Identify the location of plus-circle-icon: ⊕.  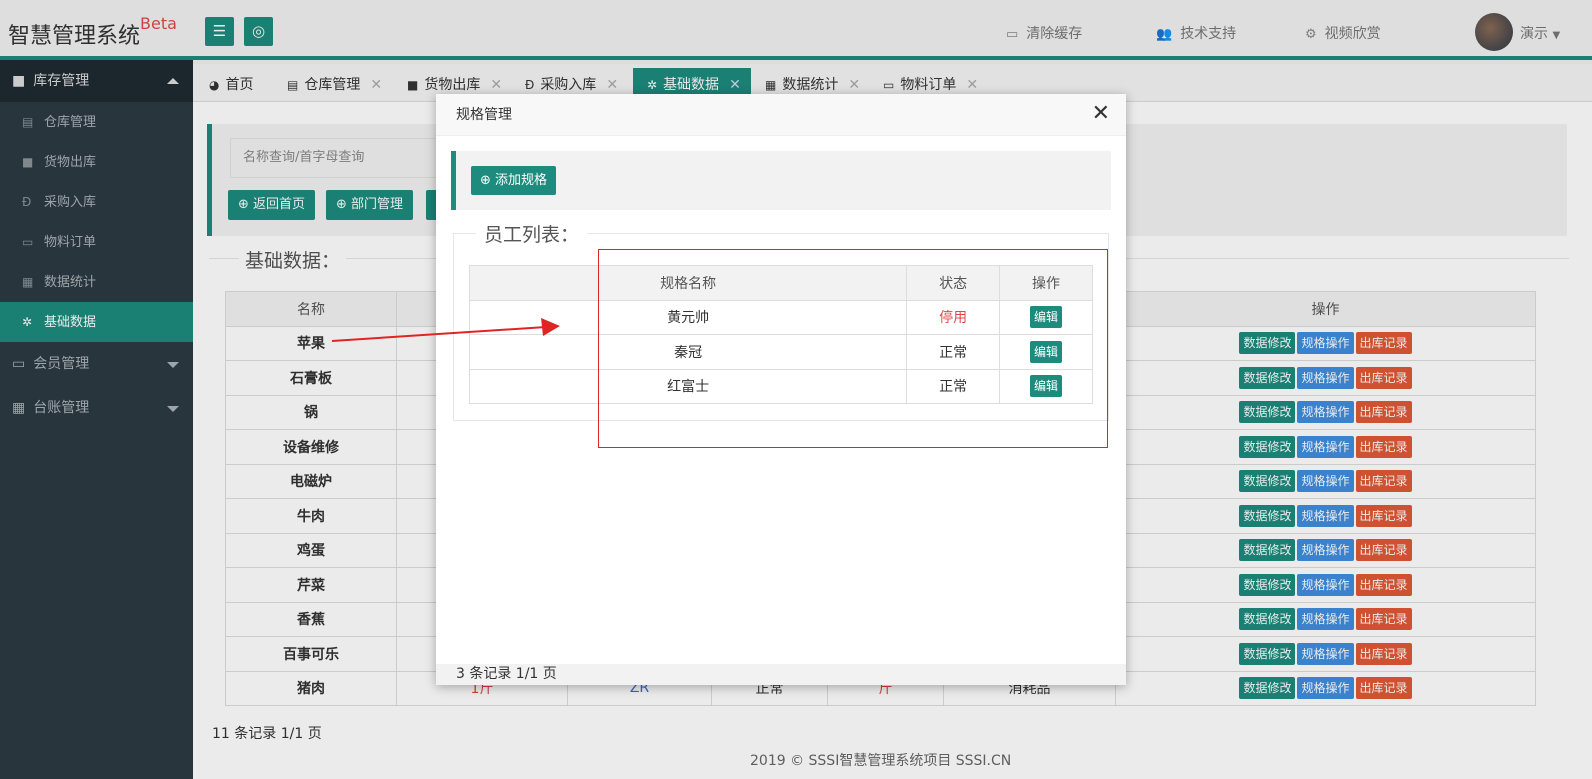
(485, 180).